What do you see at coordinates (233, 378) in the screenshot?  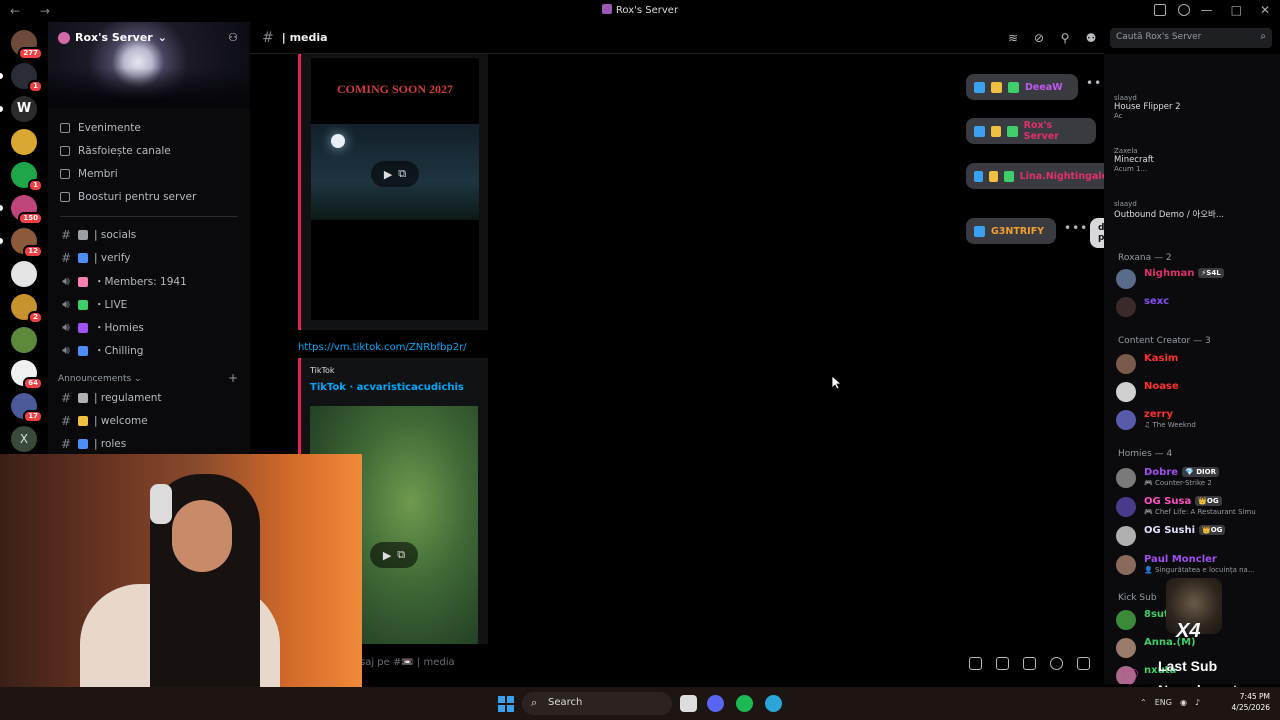 I see `add-channel-icon: +` at bounding box center [233, 378].